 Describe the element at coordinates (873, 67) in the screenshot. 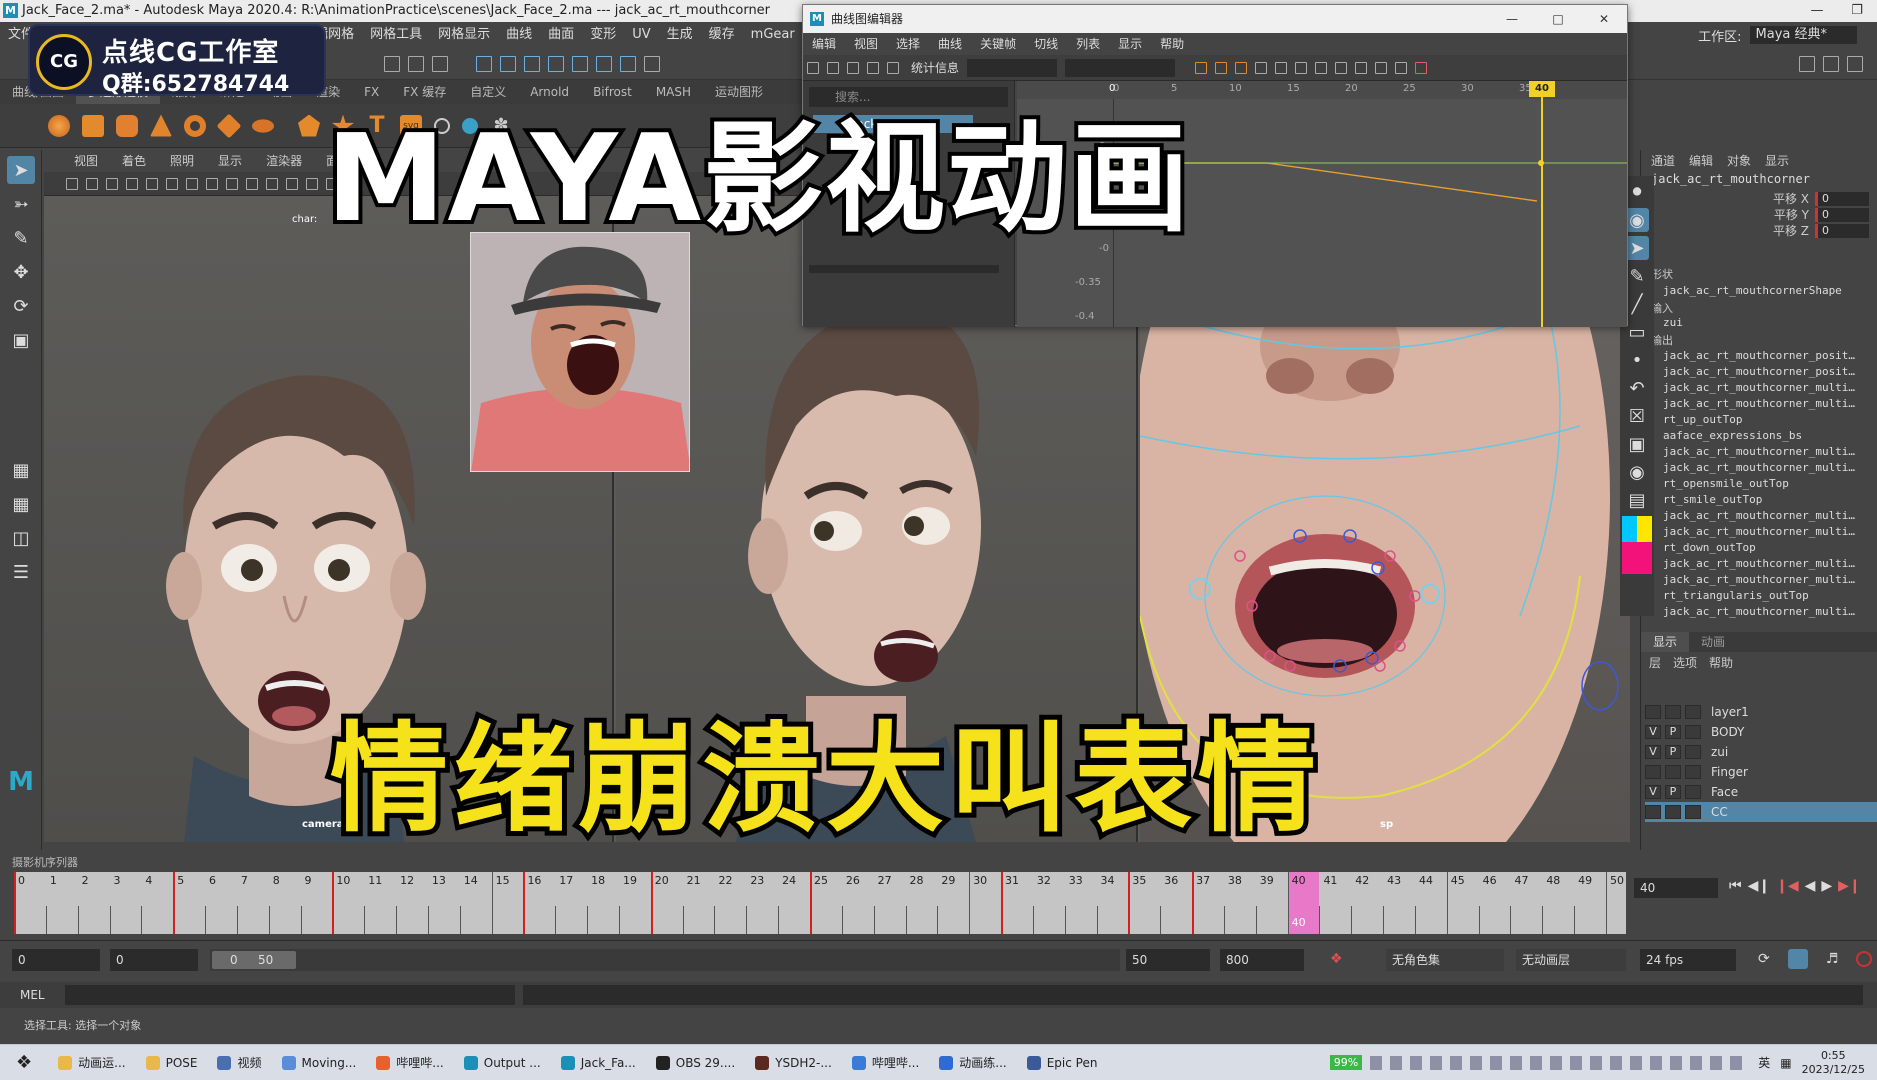

I see `region-icon` at that location.